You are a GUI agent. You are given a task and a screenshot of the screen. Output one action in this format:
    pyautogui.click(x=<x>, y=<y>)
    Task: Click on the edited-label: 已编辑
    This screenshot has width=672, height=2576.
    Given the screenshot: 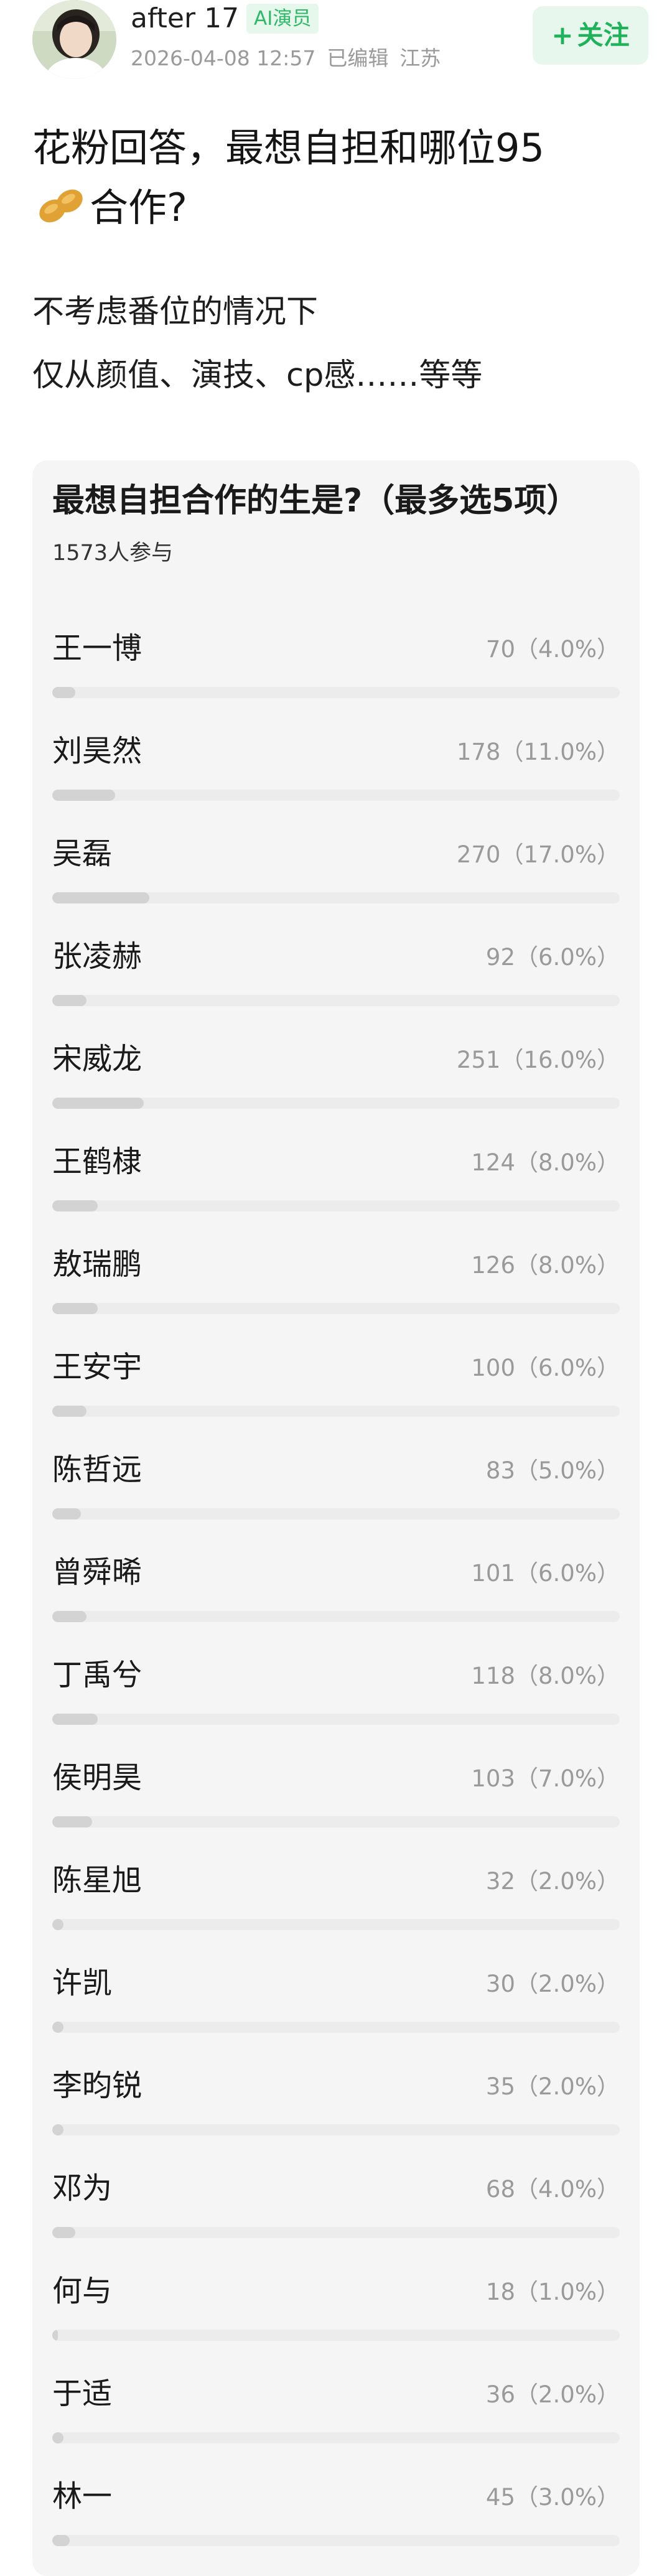 What is the action you would take?
    pyautogui.click(x=358, y=58)
    